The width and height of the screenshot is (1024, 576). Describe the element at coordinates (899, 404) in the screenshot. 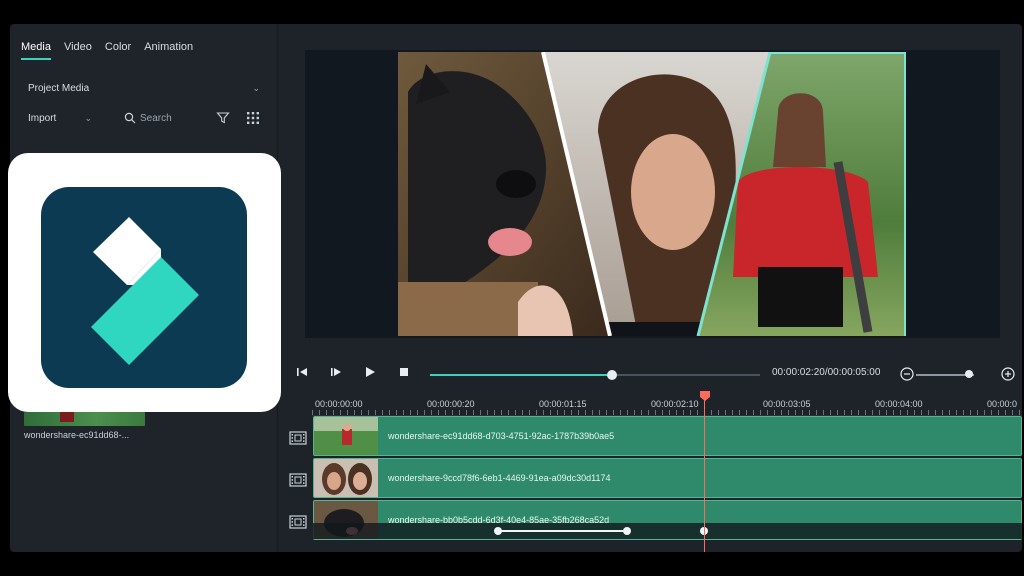

I see `ruler-label: 00:00:04:00` at that location.